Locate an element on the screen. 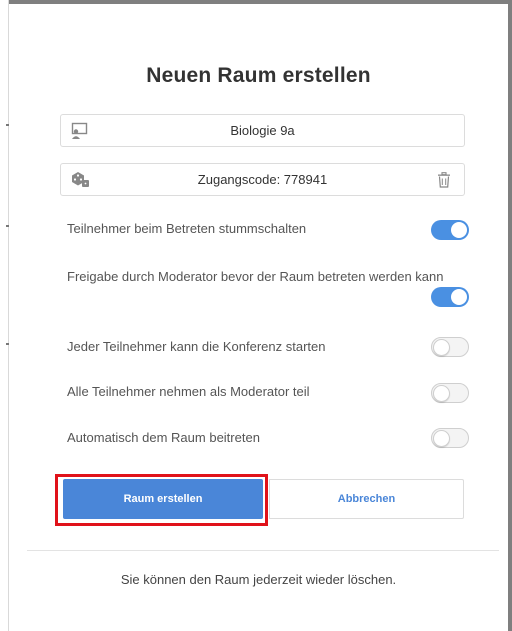 This screenshot has height=631, width=512. toggle-all-moderators is located at coordinates (450, 393).